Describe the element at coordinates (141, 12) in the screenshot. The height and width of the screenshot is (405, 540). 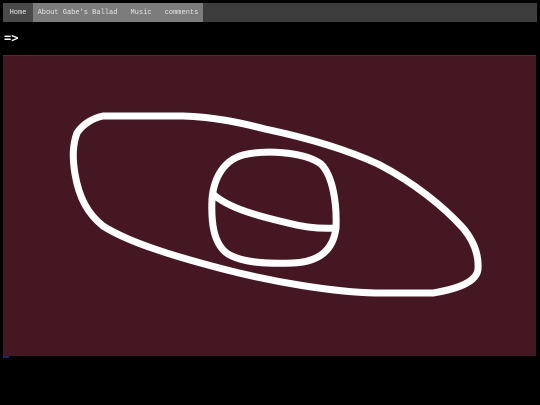
I see `nav-item-music: Music` at that location.